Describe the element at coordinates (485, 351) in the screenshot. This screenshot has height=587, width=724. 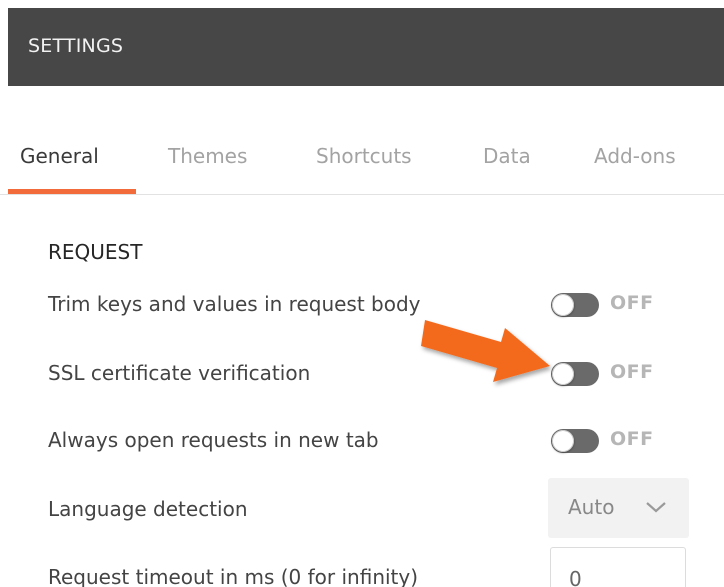
I see `arrow-annotation-icon` at that location.